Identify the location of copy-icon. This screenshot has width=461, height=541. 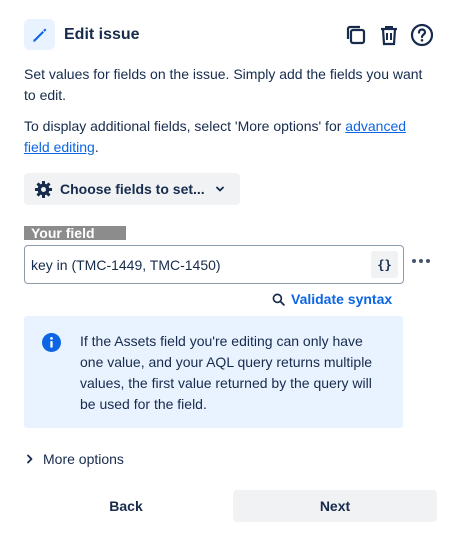
(356, 35).